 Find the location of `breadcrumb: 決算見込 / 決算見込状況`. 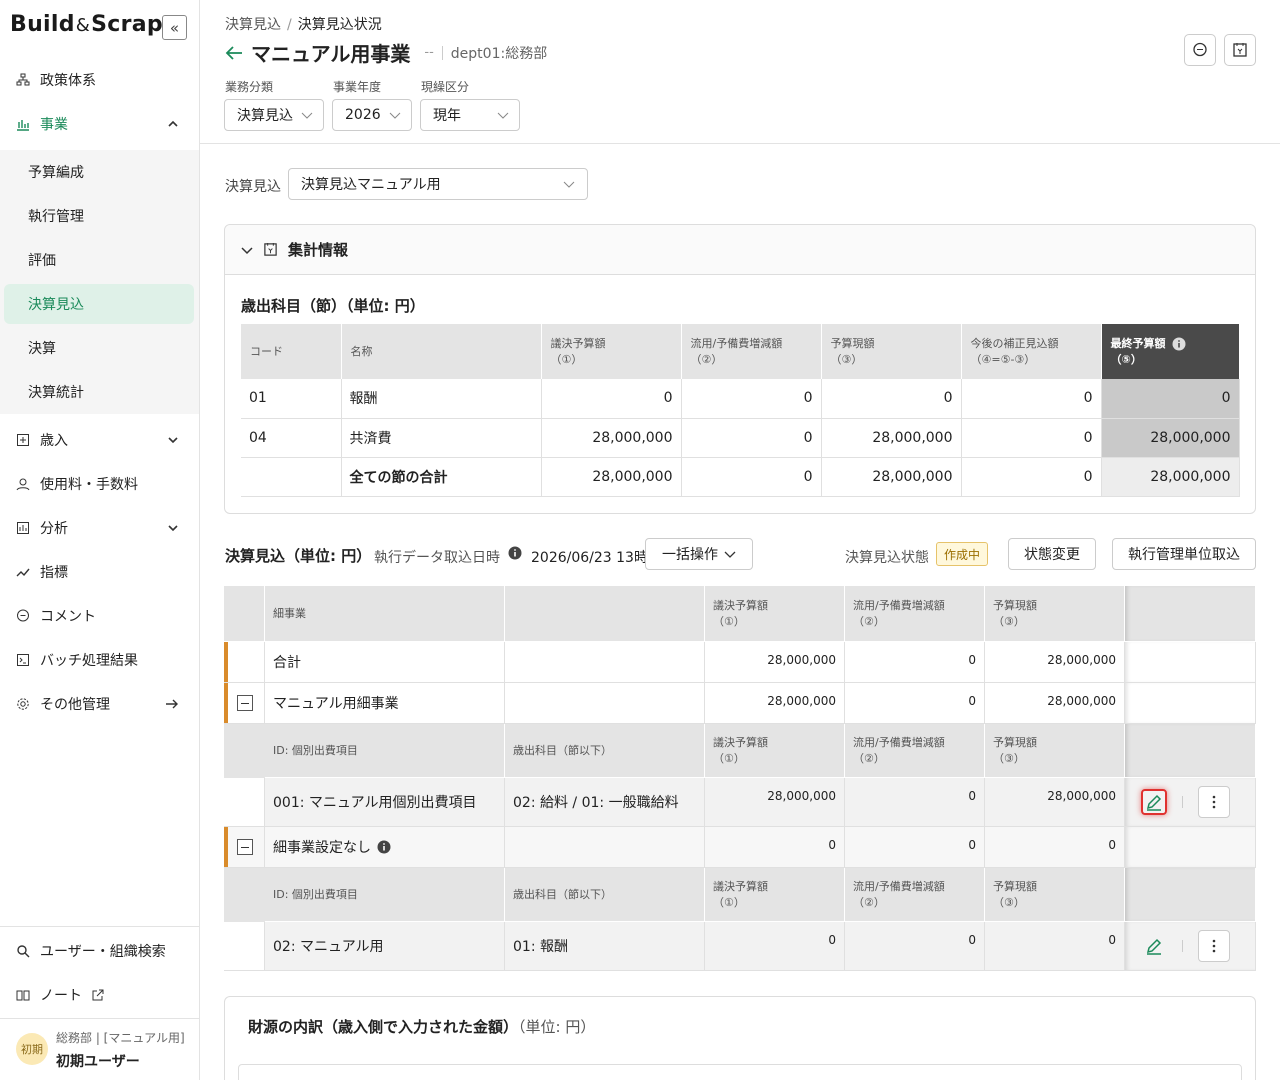

breadcrumb: 決算見込 / 決算見込状況 is located at coordinates (303, 25).